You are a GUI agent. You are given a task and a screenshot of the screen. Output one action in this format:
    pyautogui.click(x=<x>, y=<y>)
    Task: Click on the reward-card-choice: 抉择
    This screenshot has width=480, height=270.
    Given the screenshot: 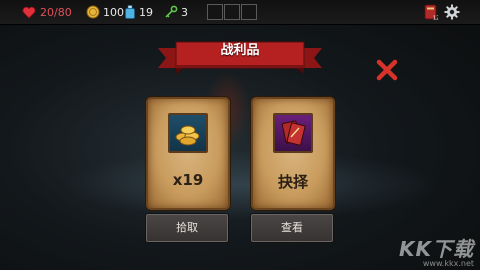 What is the action you would take?
    pyautogui.click(x=293, y=153)
    